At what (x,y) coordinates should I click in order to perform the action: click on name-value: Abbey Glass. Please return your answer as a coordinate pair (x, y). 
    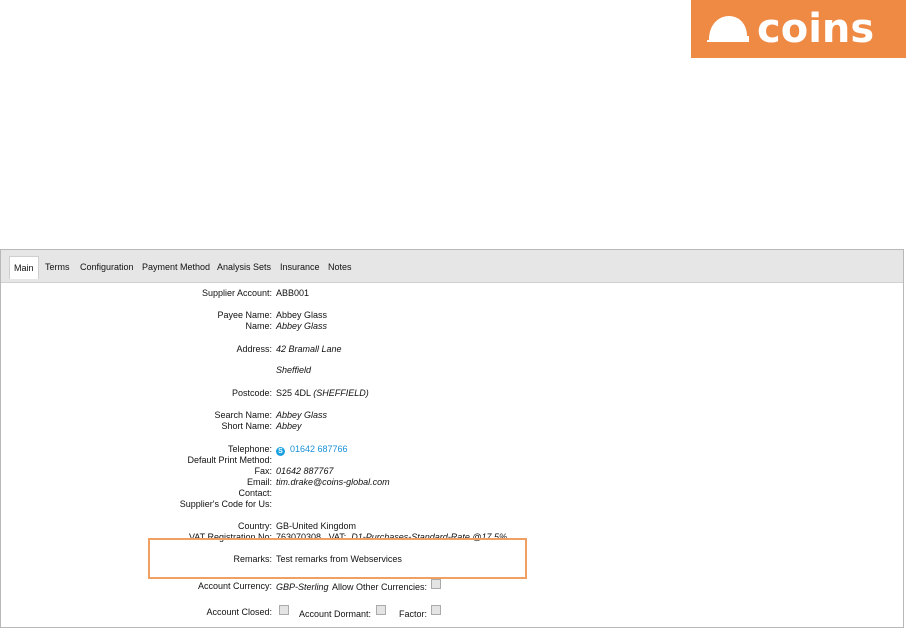
    Looking at the image, I should click on (302, 326).